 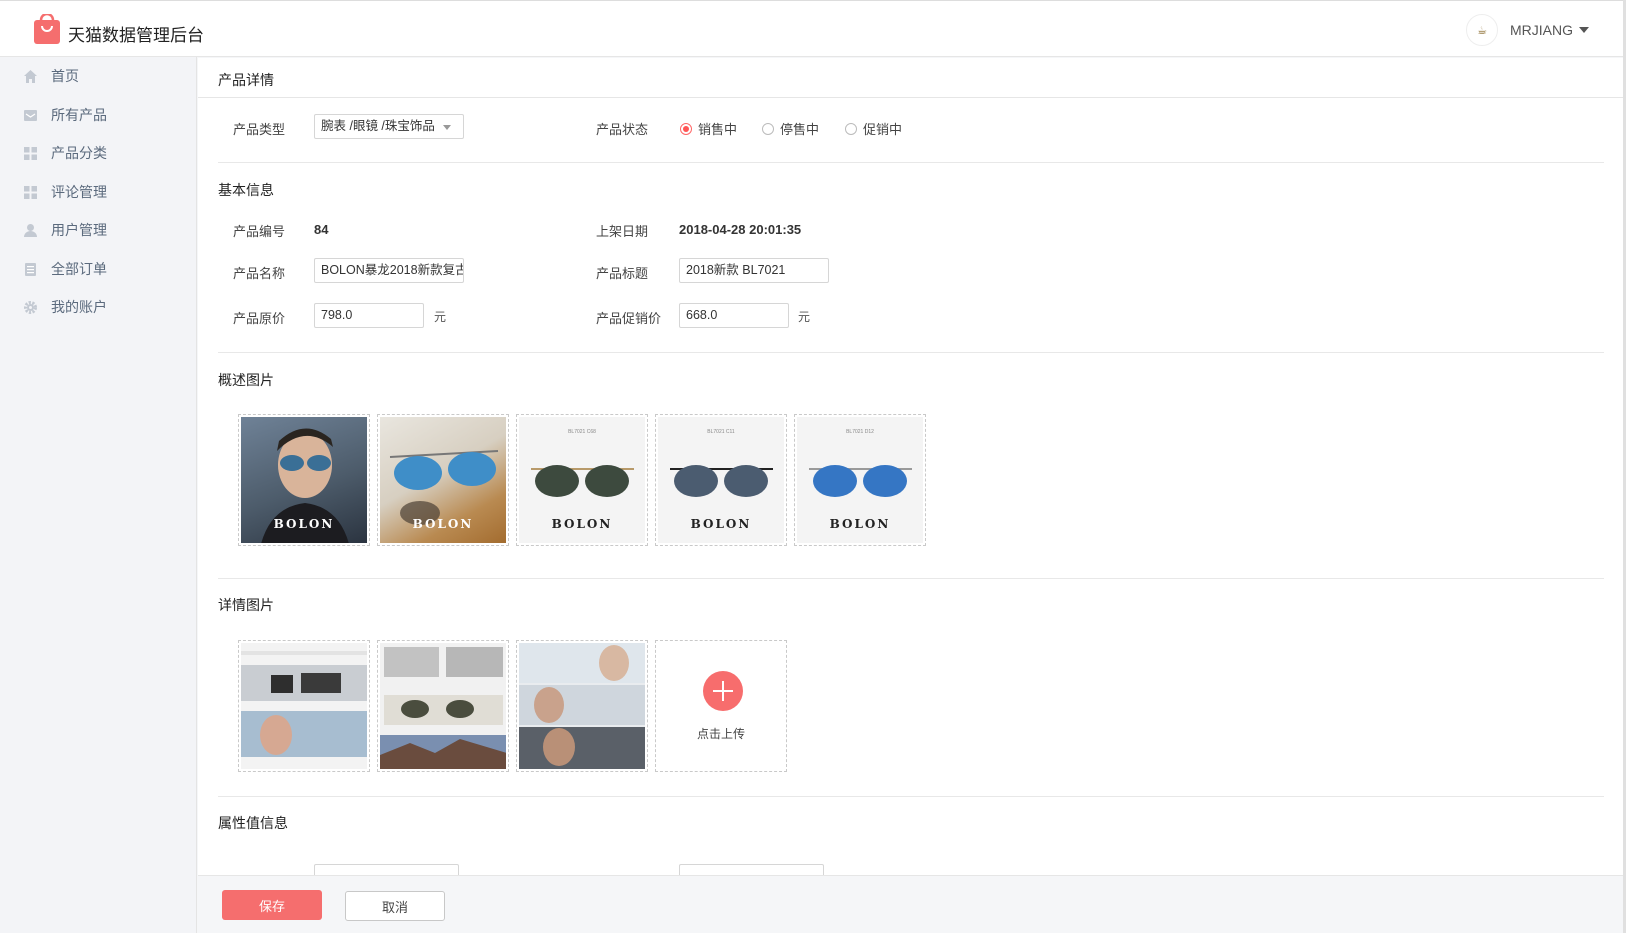 What do you see at coordinates (79, 308) in the screenshot?
I see `sidebar-item-label: 我的账户` at bounding box center [79, 308].